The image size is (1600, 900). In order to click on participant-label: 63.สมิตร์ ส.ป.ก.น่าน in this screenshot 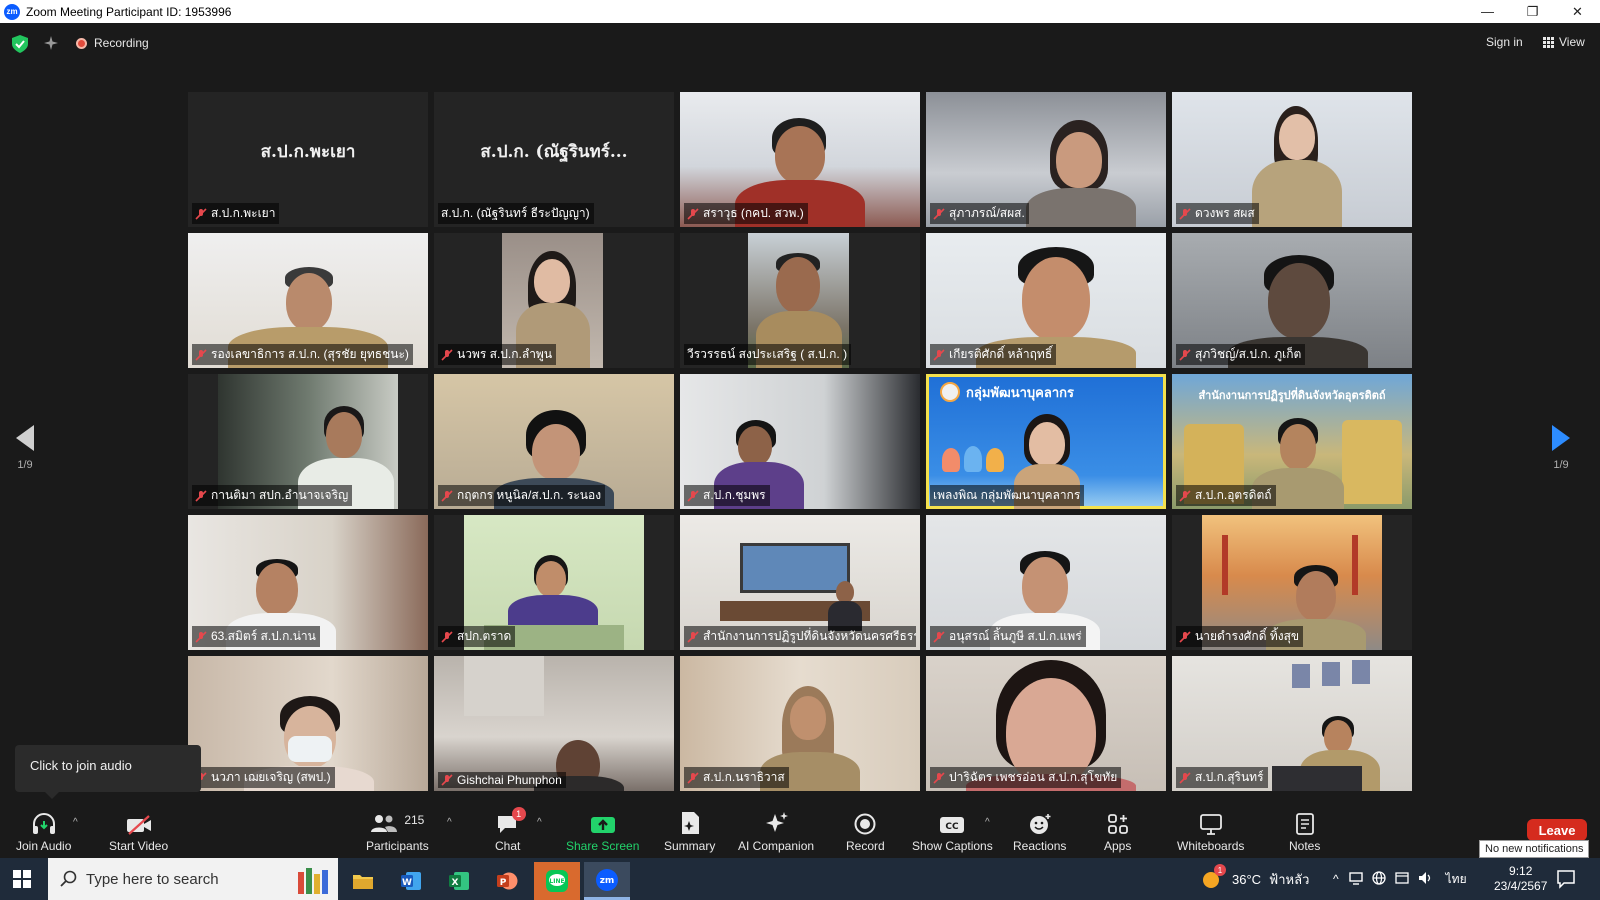, I will do `click(256, 636)`.